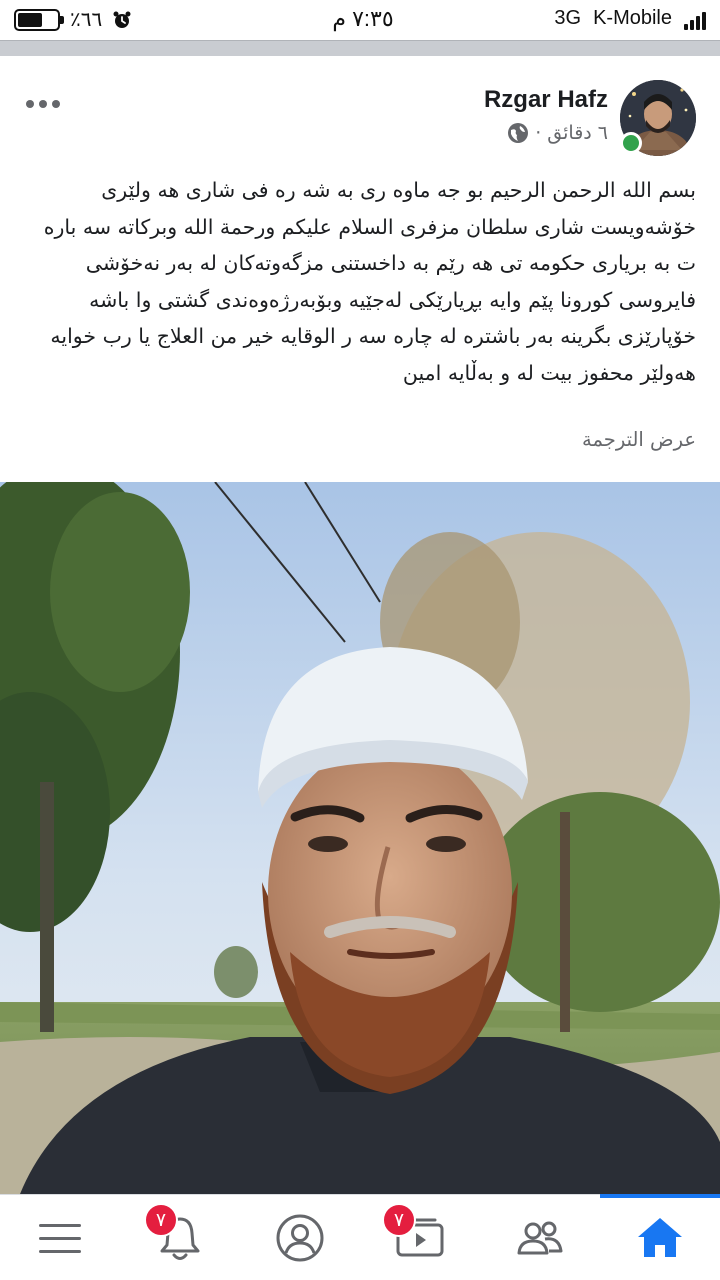  I want to click on post-timestamp: ٦ دقائق ·, so click(571, 133).